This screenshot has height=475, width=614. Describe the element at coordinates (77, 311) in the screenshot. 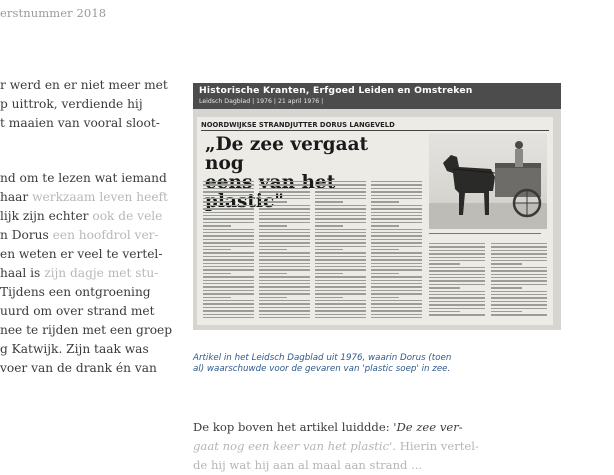

I see `left-line: uurd om over strand met` at that location.